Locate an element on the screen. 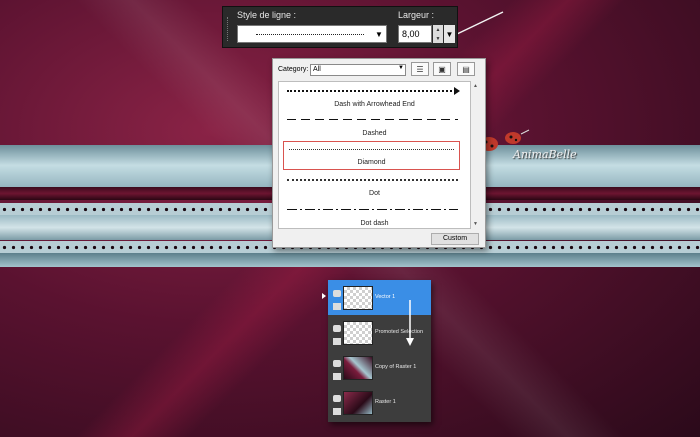 The width and height of the screenshot is (700, 437). width-dropdown-button: ▼ is located at coordinates (449, 34).